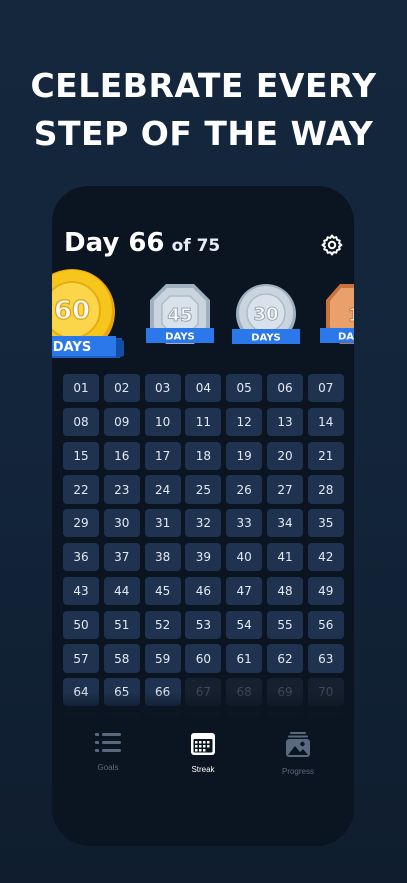 This screenshot has width=407, height=883. I want to click on day-cell: 42, so click(325, 557).